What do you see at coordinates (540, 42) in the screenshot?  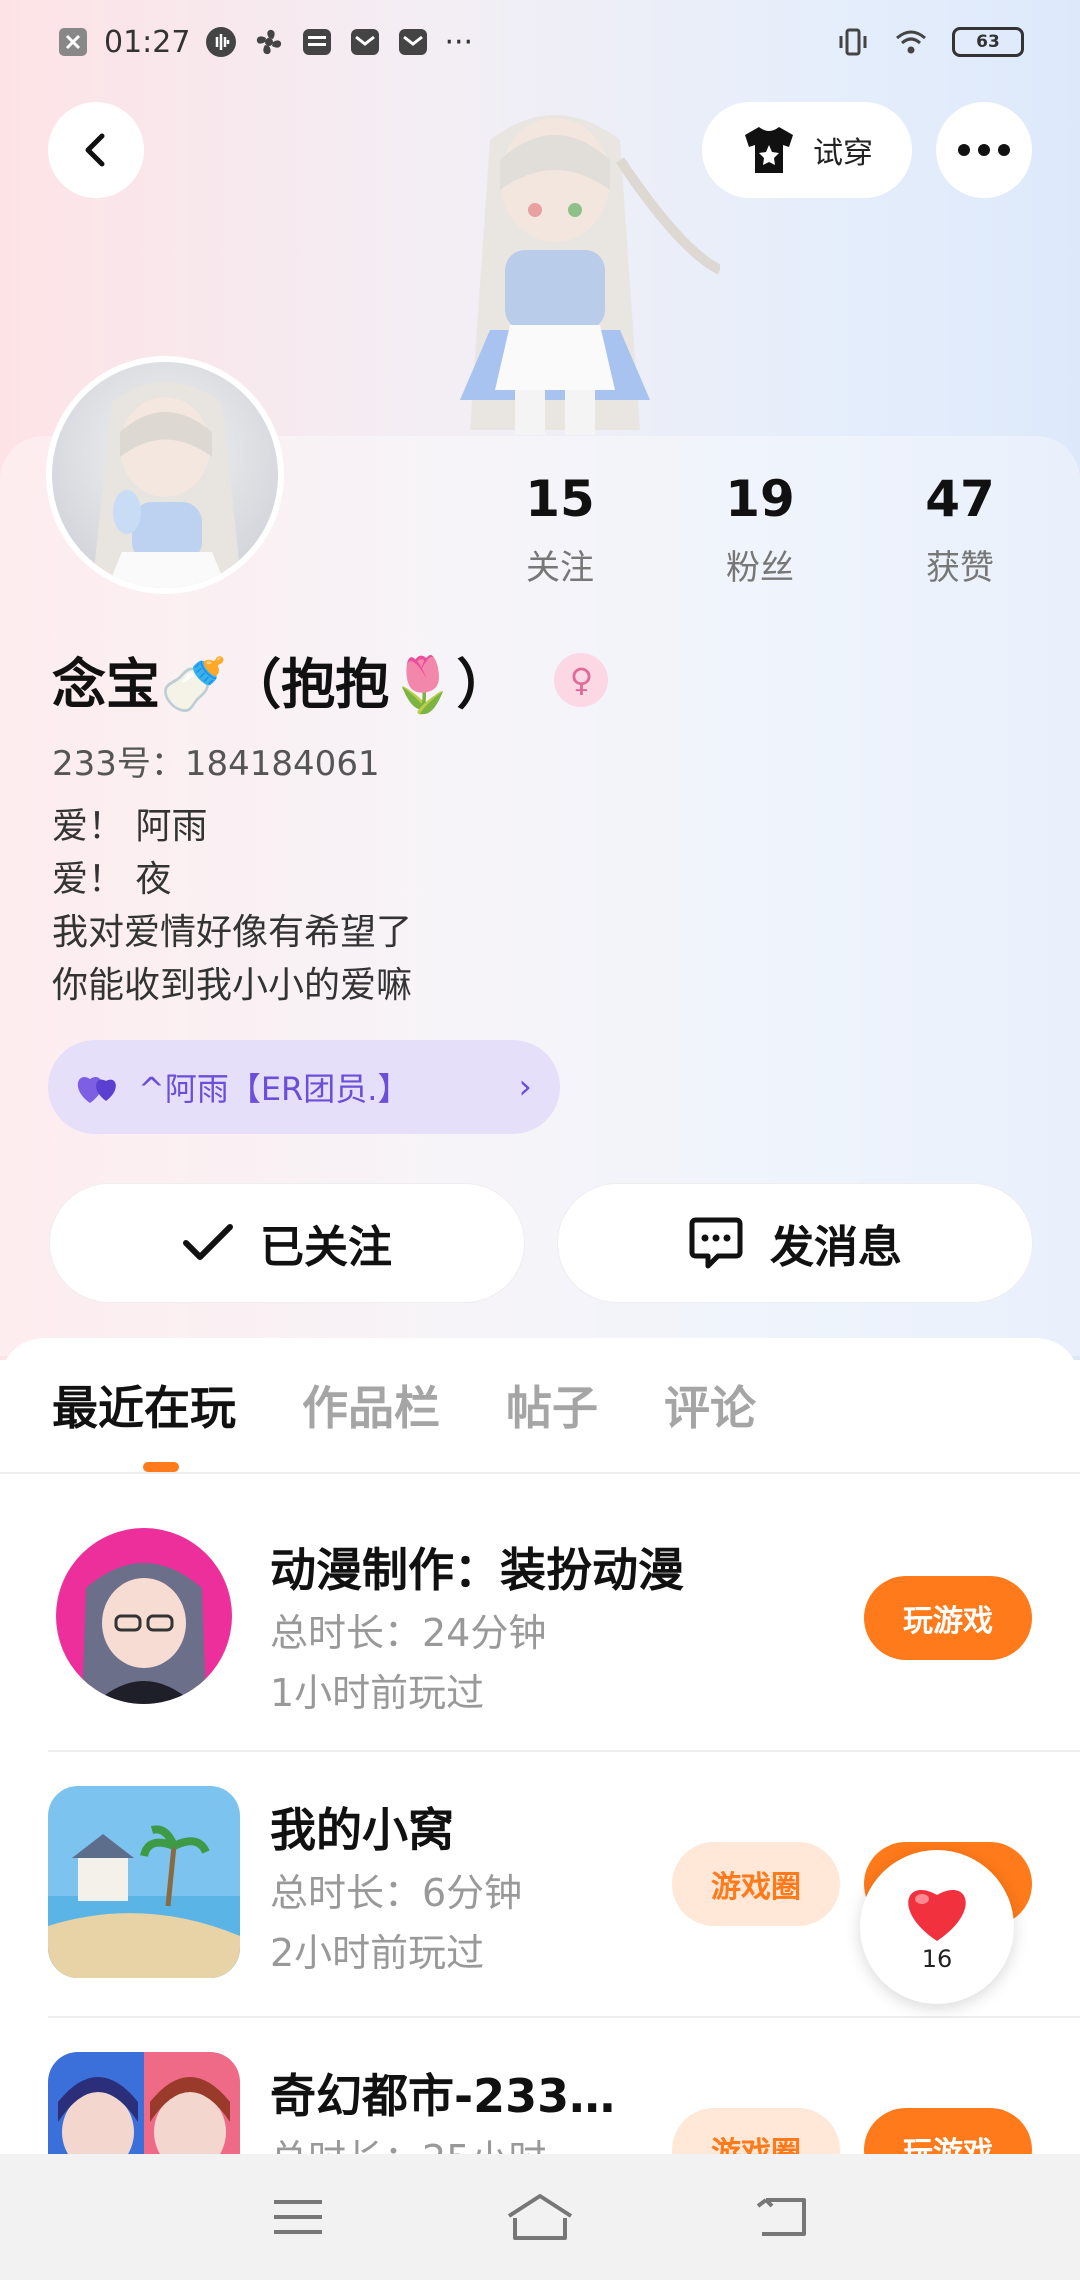 I see `status-bar: 01:27 ··· 63` at bounding box center [540, 42].